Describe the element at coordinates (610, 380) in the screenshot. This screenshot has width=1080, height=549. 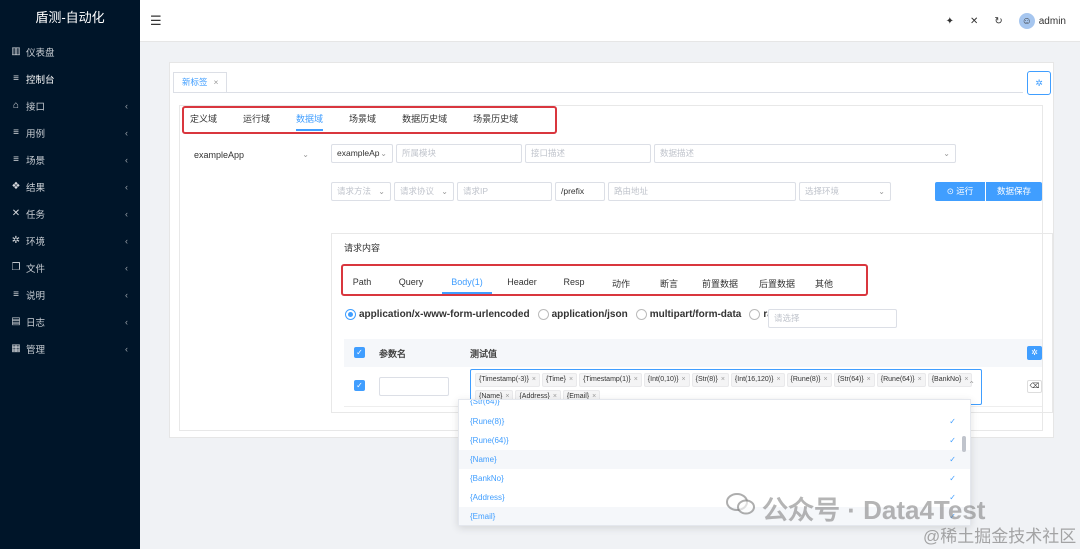
I see `value-tag: {Timestamp(1)} ×` at that location.